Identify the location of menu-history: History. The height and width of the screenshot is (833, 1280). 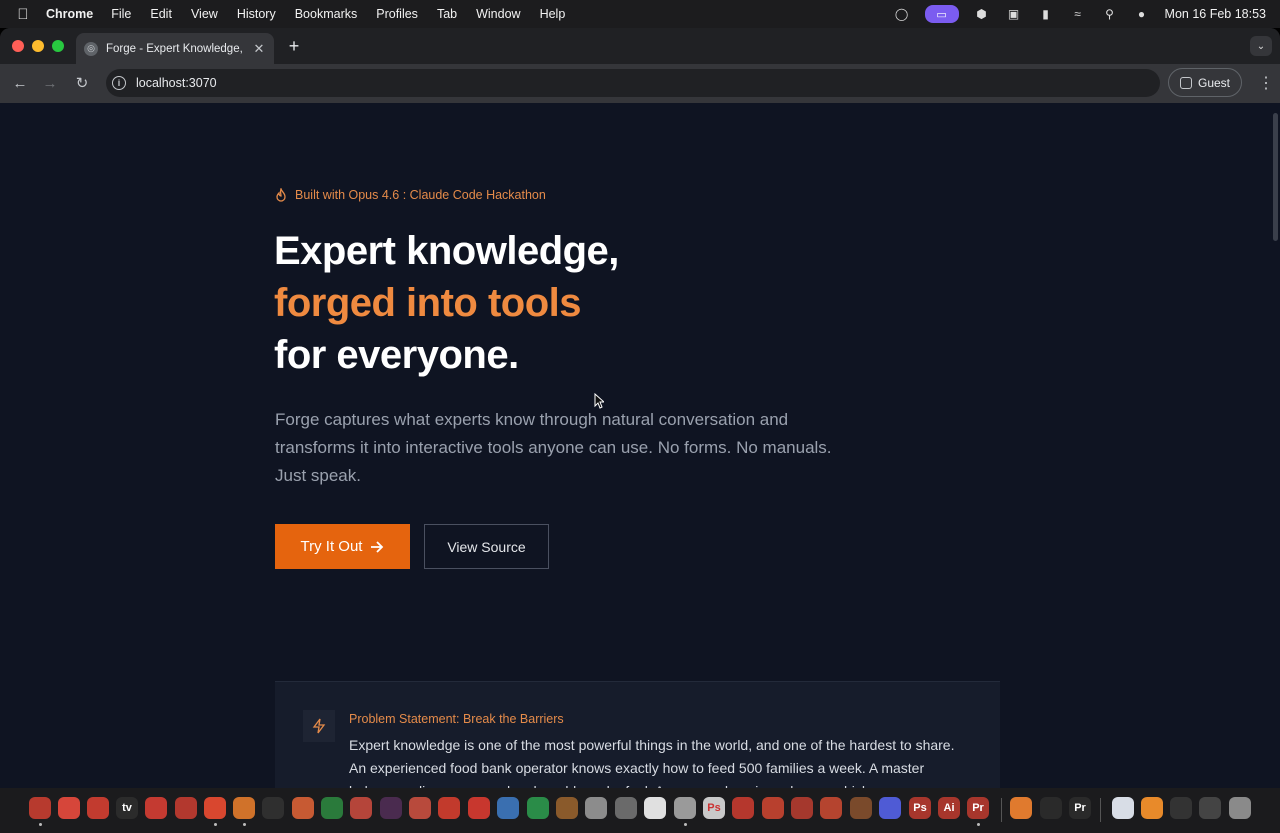
(256, 14).